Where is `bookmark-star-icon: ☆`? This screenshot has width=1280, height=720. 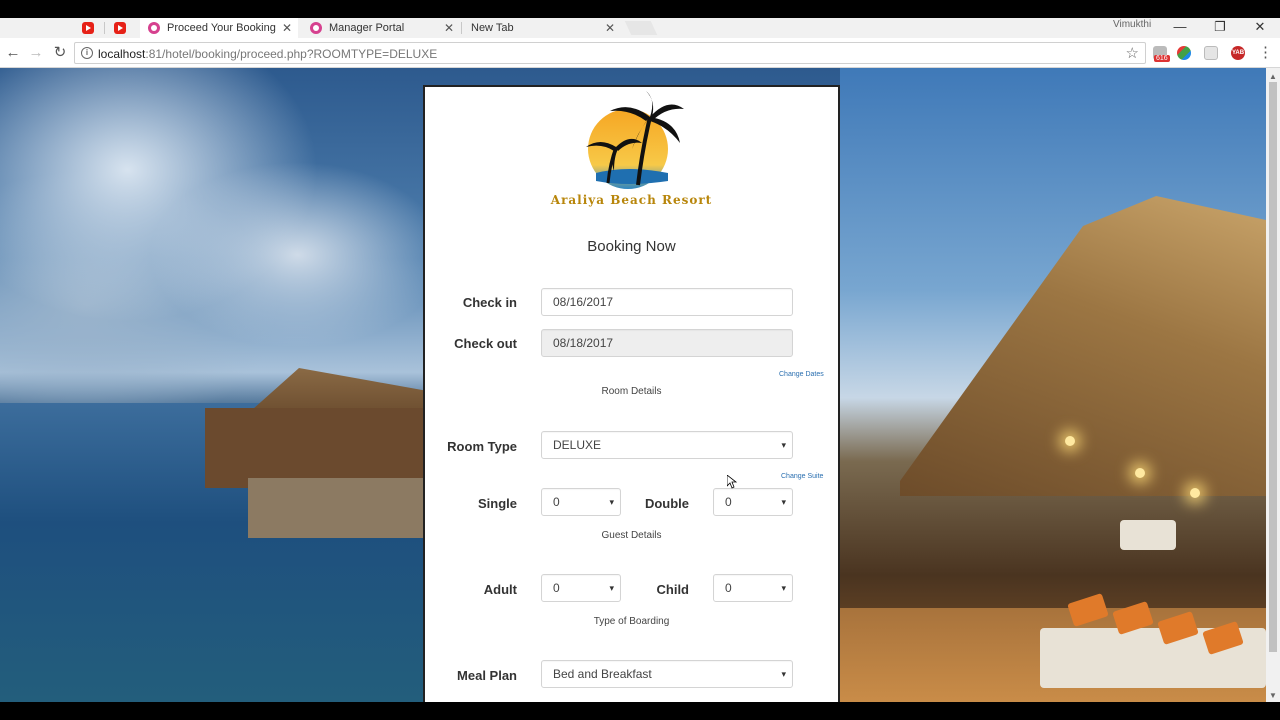
bookmark-star-icon: ☆ is located at coordinates (1132, 53).